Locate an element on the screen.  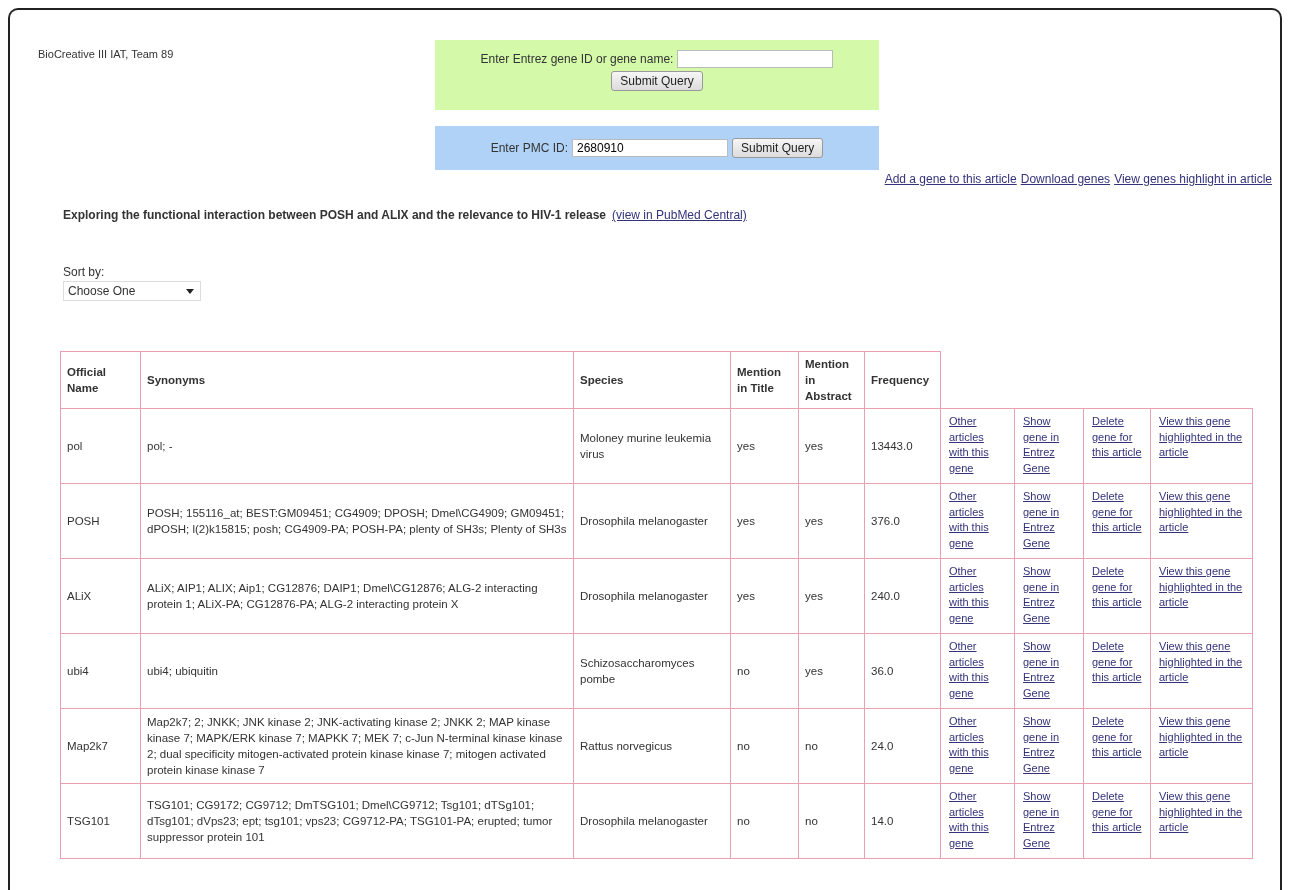
gene-search-field is located at coordinates (755, 59).